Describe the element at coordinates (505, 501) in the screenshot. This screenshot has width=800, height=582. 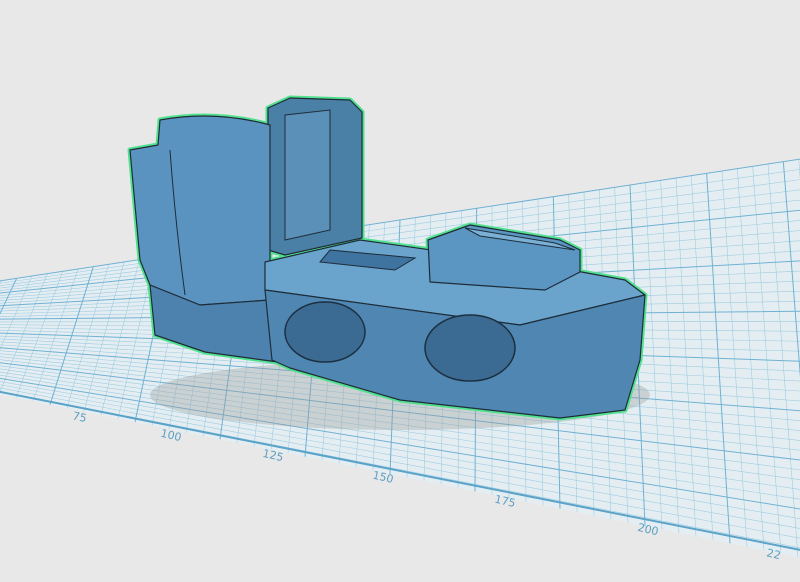
I see `axis-label: 175` at that location.